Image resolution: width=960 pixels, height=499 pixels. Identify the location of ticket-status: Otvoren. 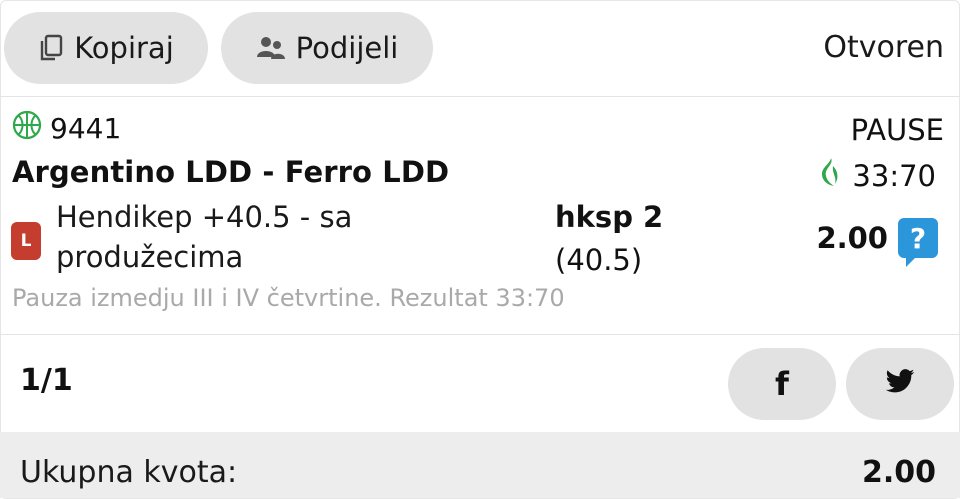
(883, 47).